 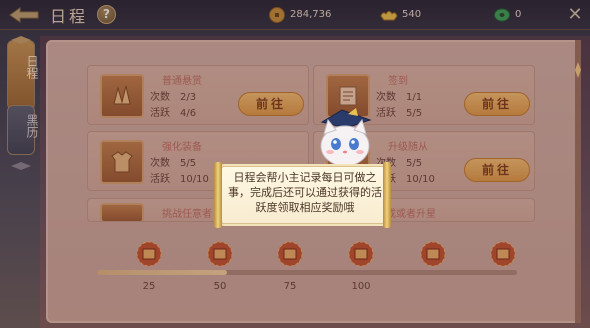 What do you see at coordinates (122, 212) in the screenshot?
I see `challenge-icon` at bounding box center [122, 212].